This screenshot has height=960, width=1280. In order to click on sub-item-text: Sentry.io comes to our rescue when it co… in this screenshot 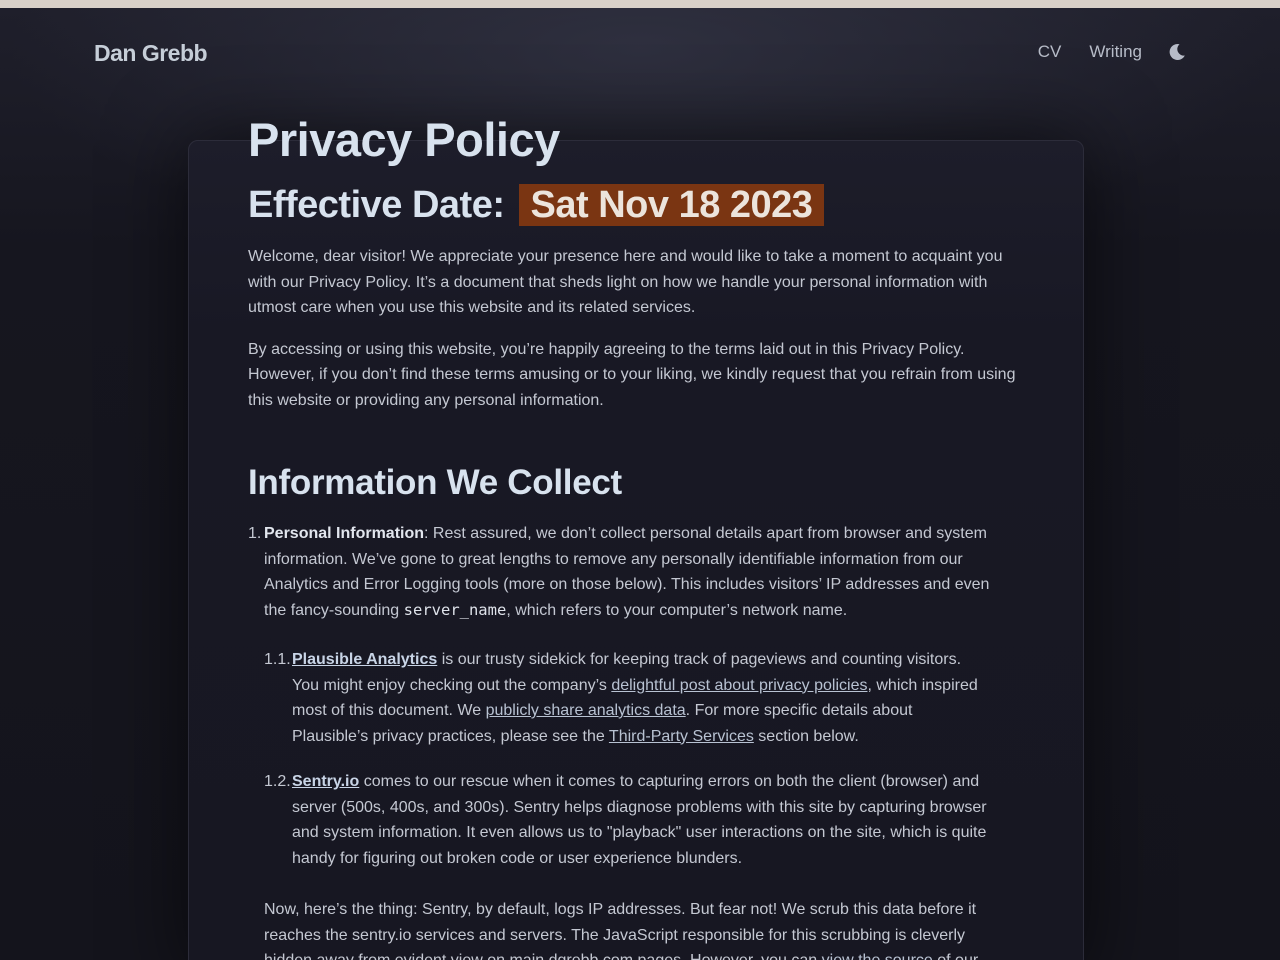, I will do `click(642, 820)`.